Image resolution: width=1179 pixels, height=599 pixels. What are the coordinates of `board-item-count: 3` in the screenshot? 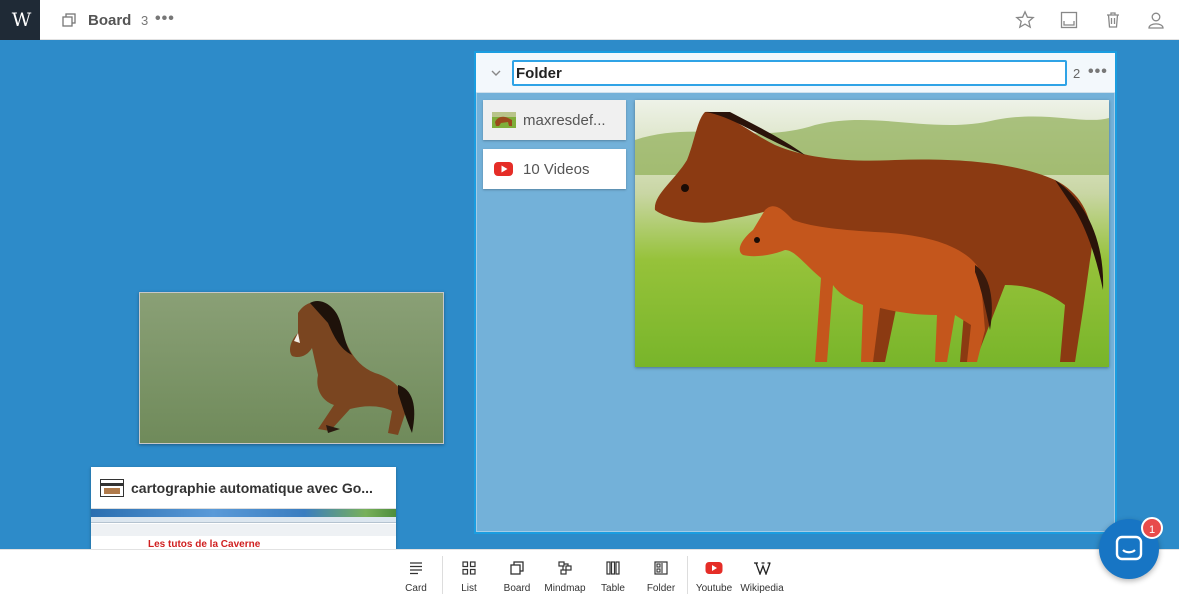 It's located at (145, 20).